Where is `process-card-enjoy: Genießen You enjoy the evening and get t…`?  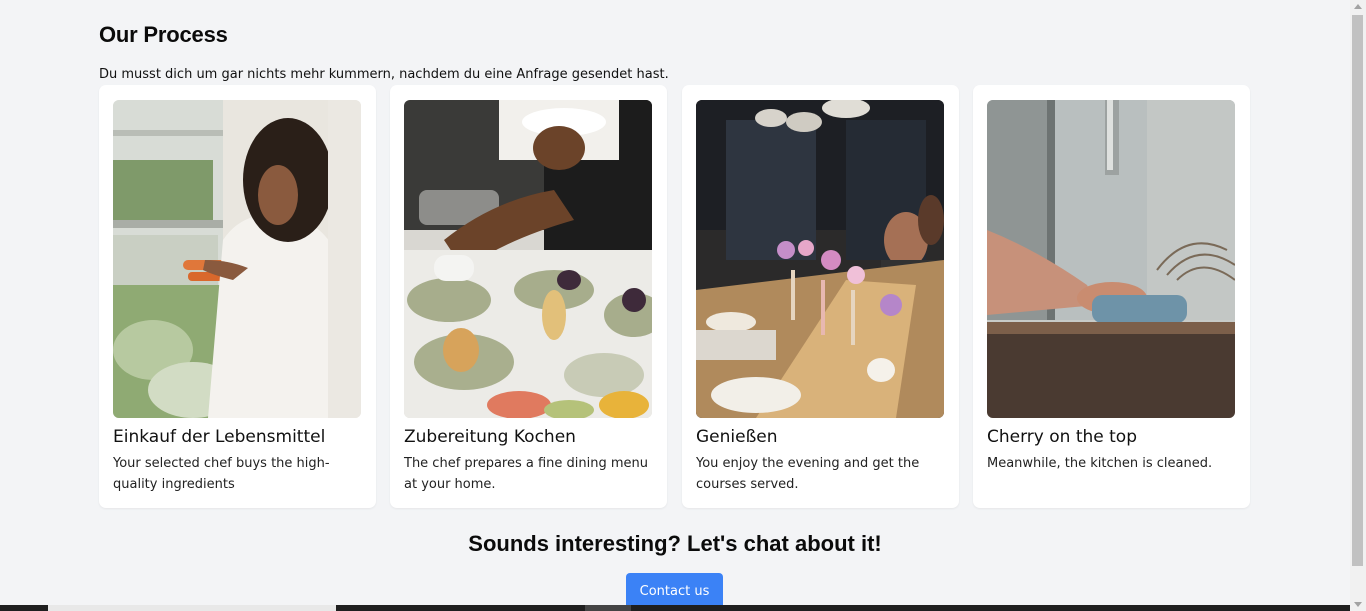 process-card-enjoy: Genießen You enjoy the evening and get t… is located at coordinates (820, 296).